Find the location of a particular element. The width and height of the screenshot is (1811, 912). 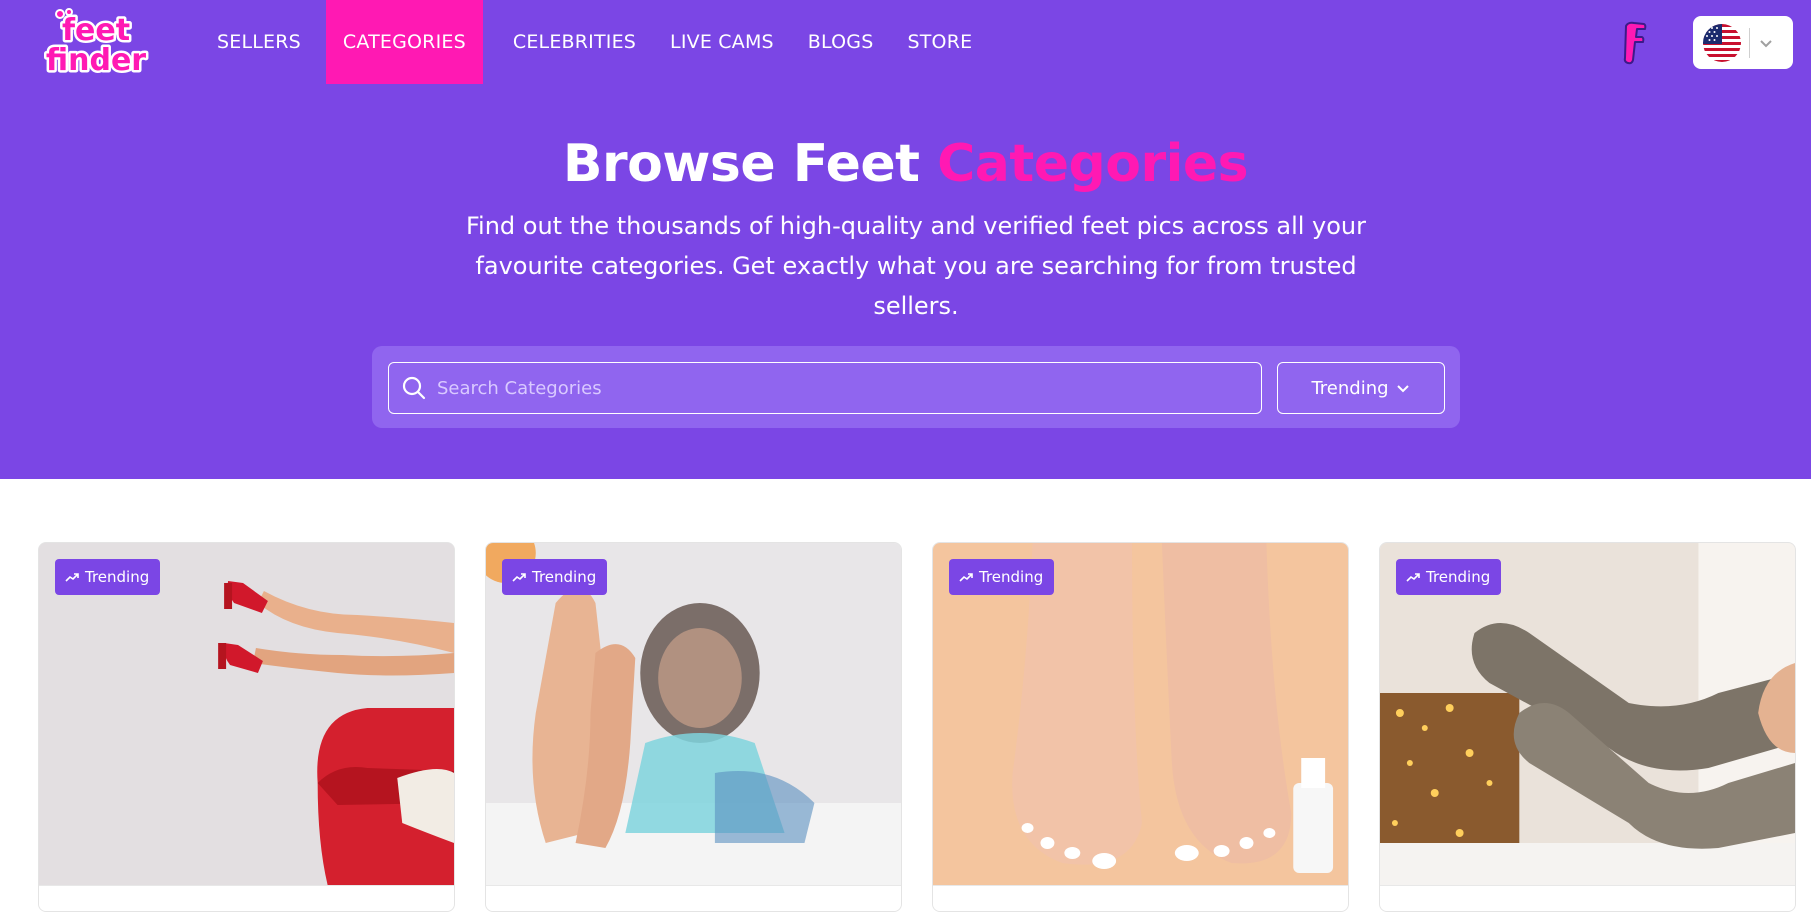

feet-finder-logo: feet finder is located at coordinates (96, 44).